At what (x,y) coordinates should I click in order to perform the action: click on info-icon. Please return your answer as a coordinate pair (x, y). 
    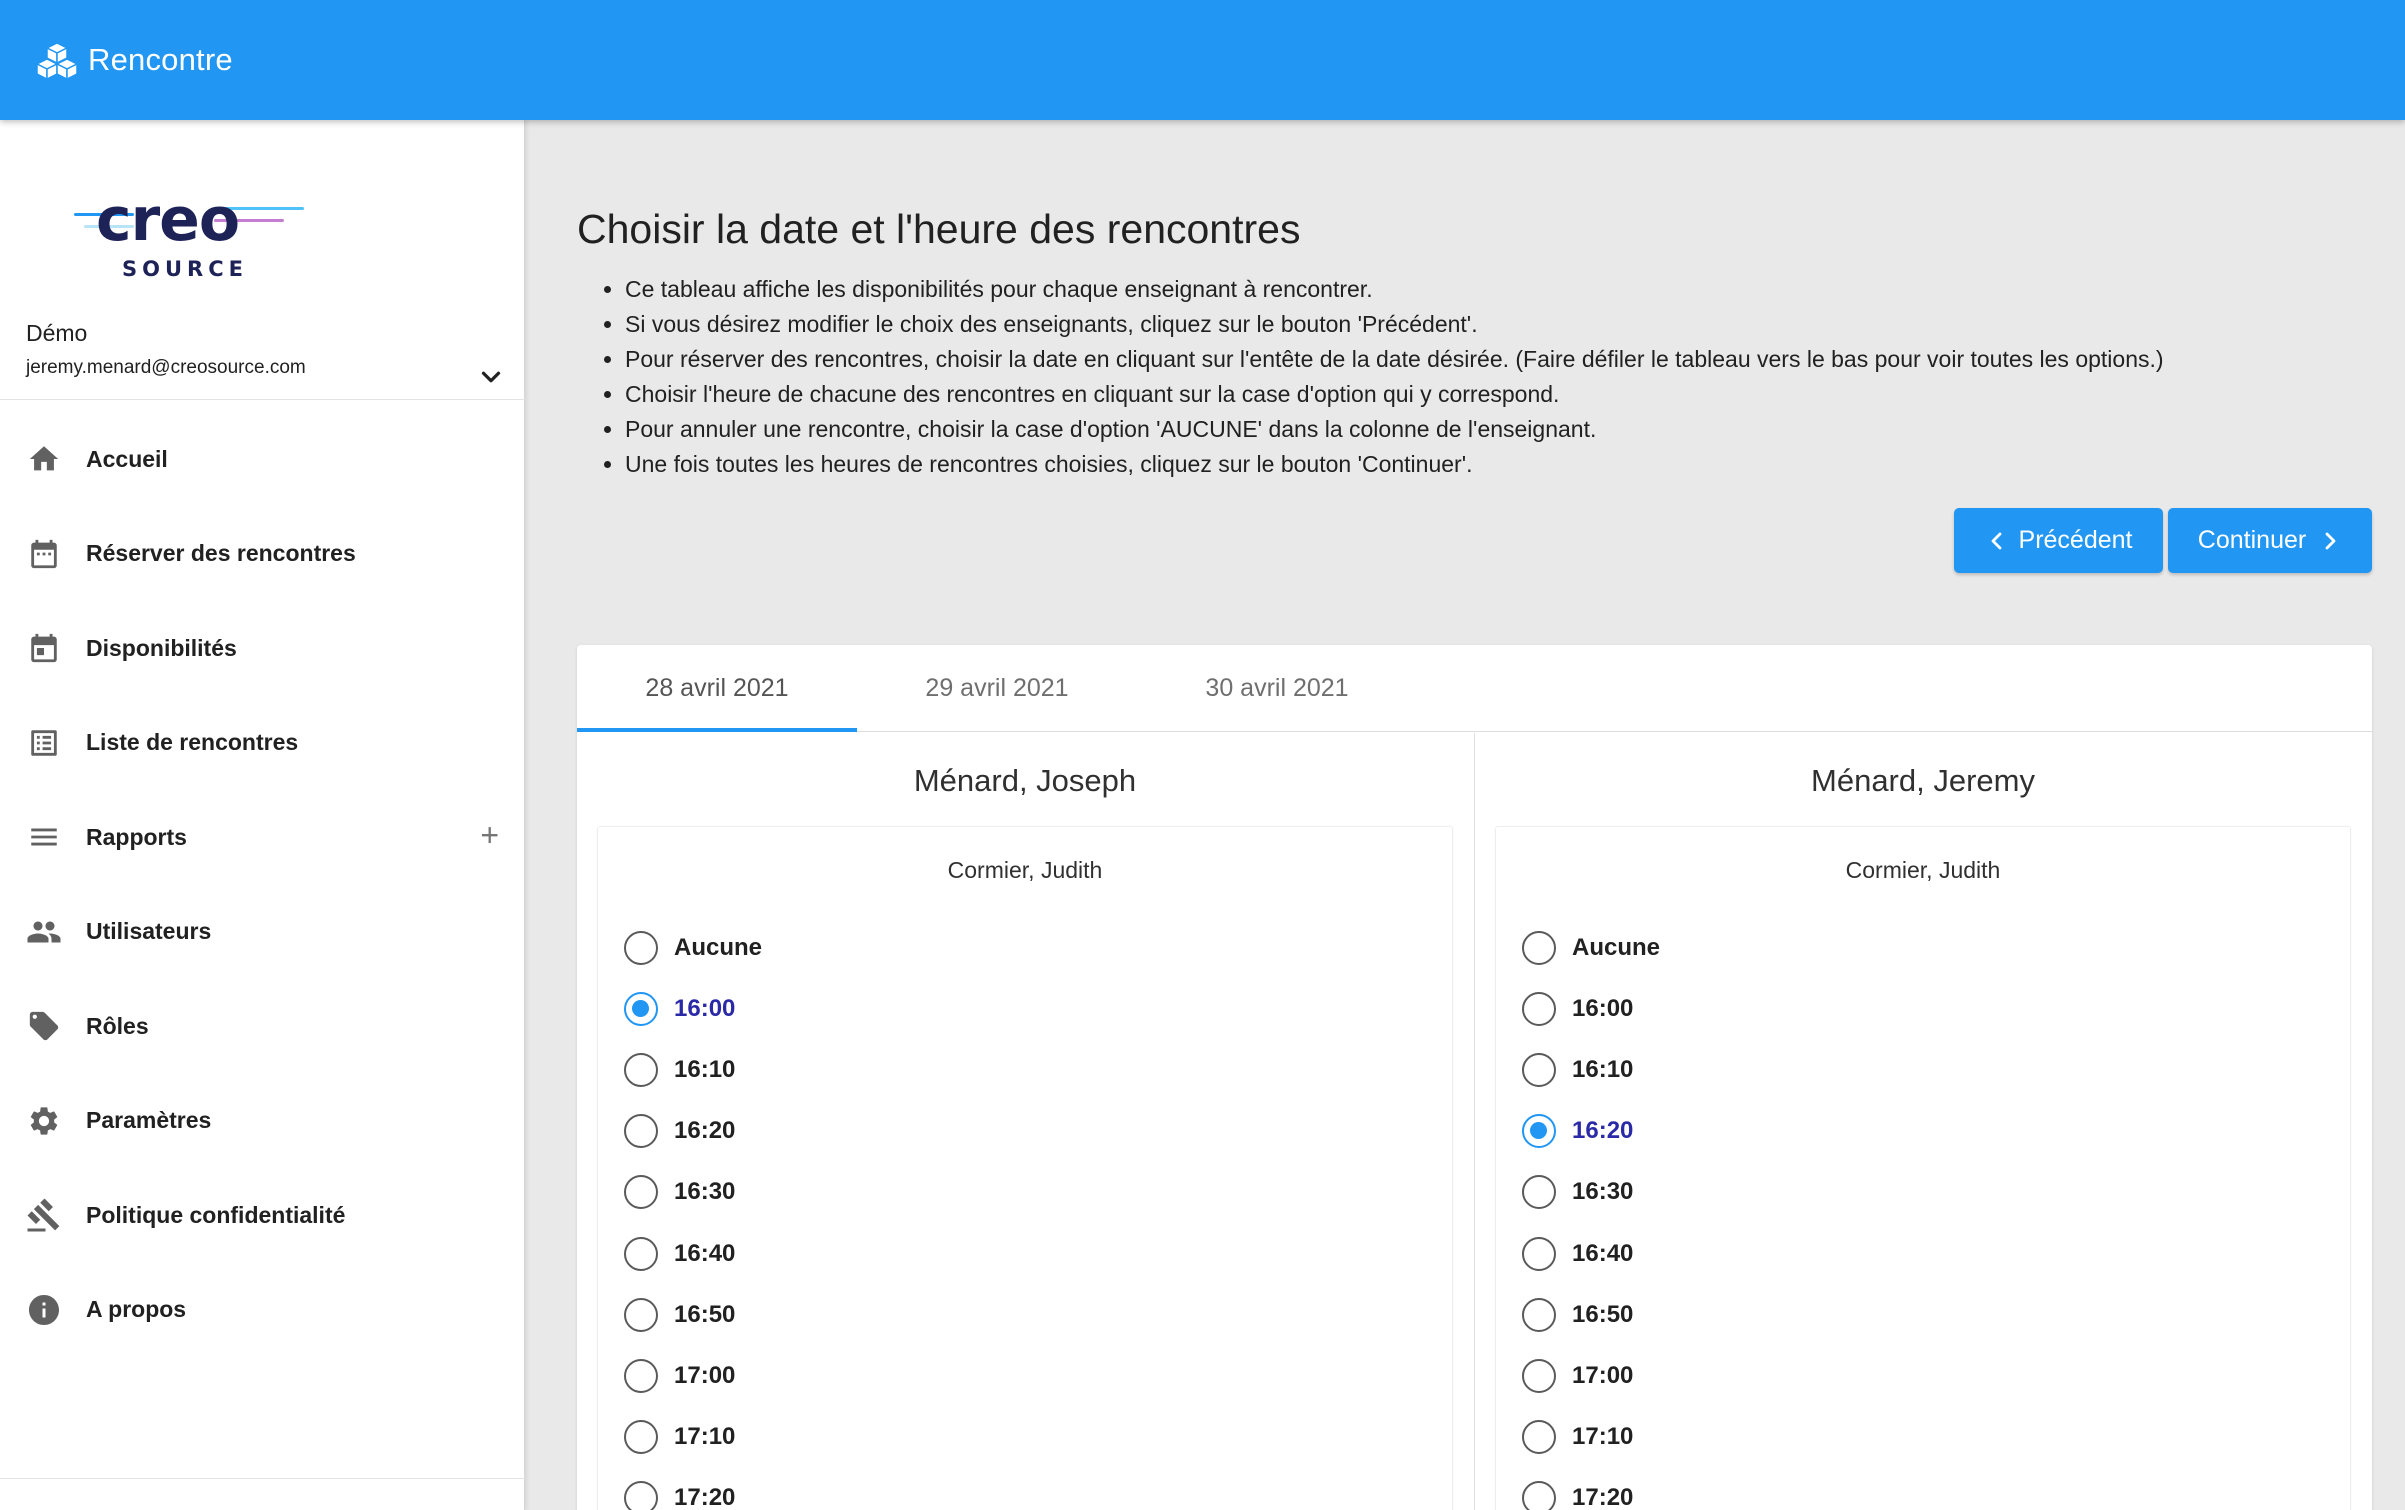
    Looking at the image, I should click on (44, 1310).